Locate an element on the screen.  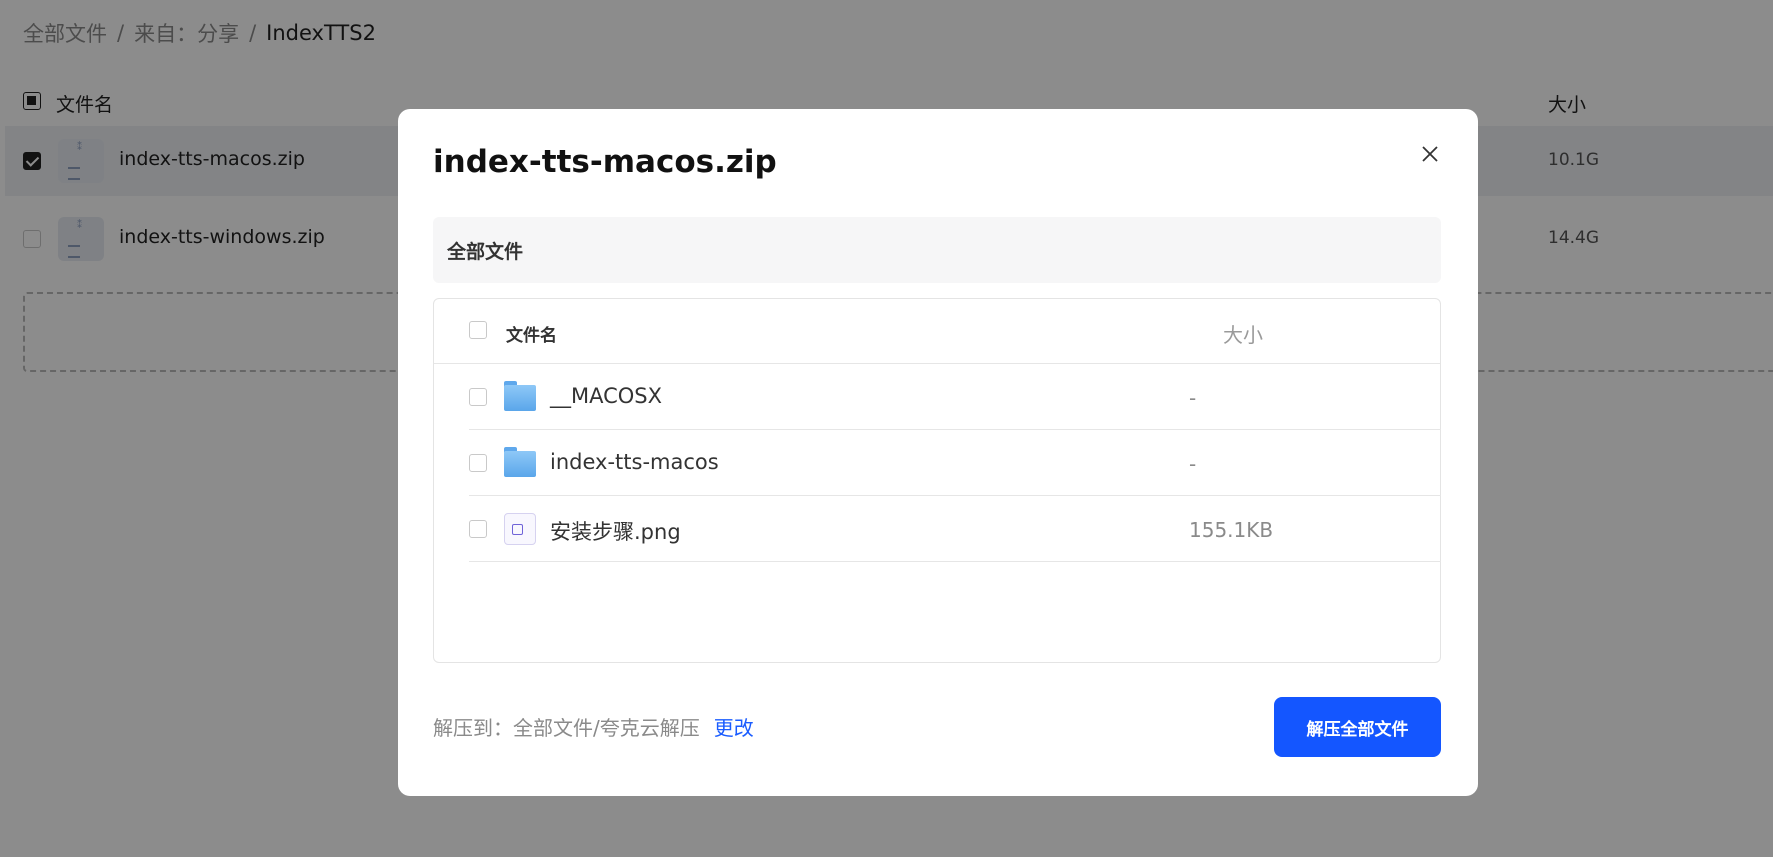
select-all-checkbox is located at coordinates (478, 330).